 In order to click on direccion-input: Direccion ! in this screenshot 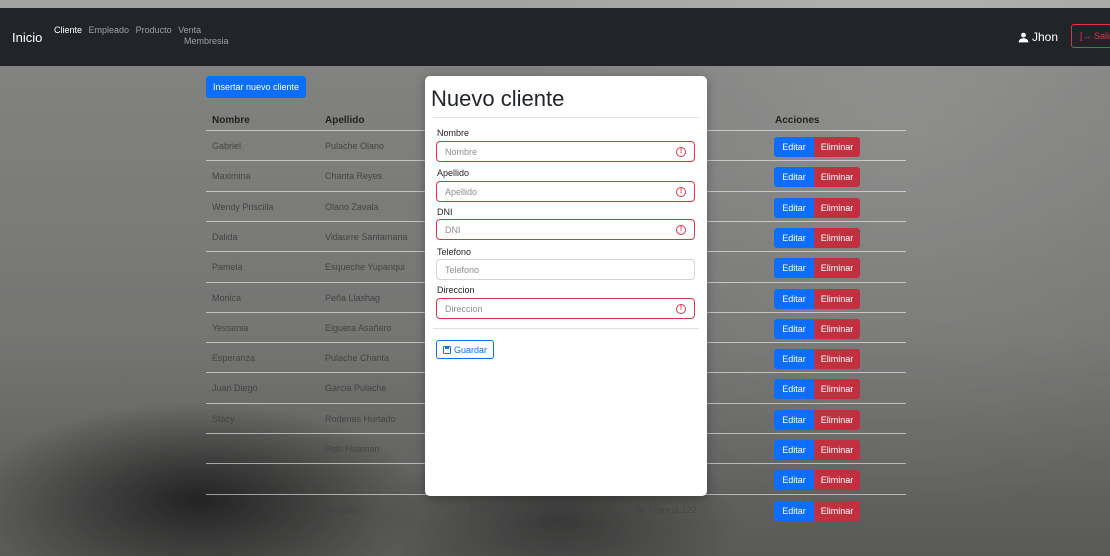, I will do `click(565, 308)`.